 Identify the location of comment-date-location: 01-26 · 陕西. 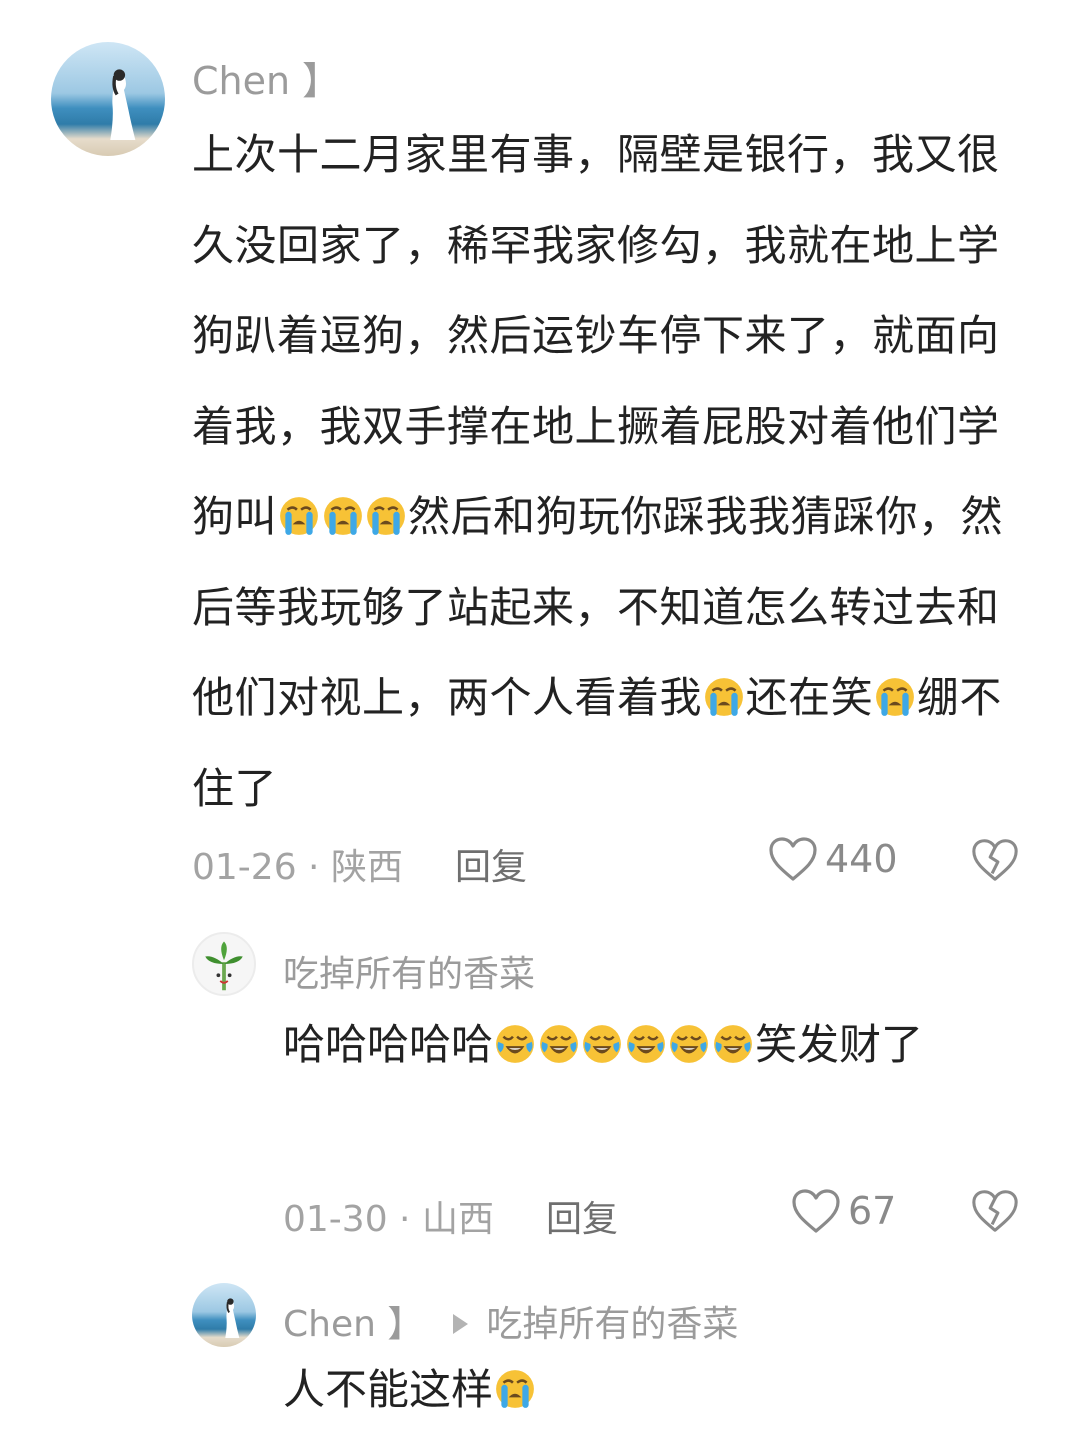
(297, 867).